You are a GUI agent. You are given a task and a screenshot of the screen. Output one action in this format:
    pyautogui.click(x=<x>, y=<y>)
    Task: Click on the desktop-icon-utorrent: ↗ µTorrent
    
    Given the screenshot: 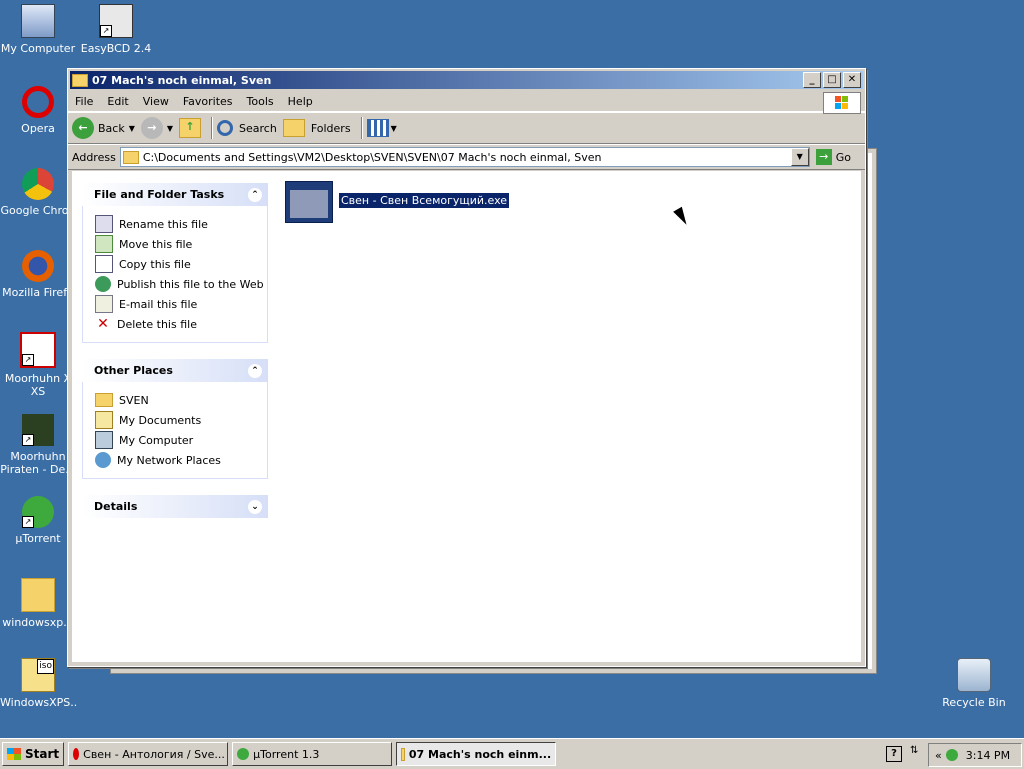 What is the action you would take?
    pyautogui.click(x=38, y=520)
    